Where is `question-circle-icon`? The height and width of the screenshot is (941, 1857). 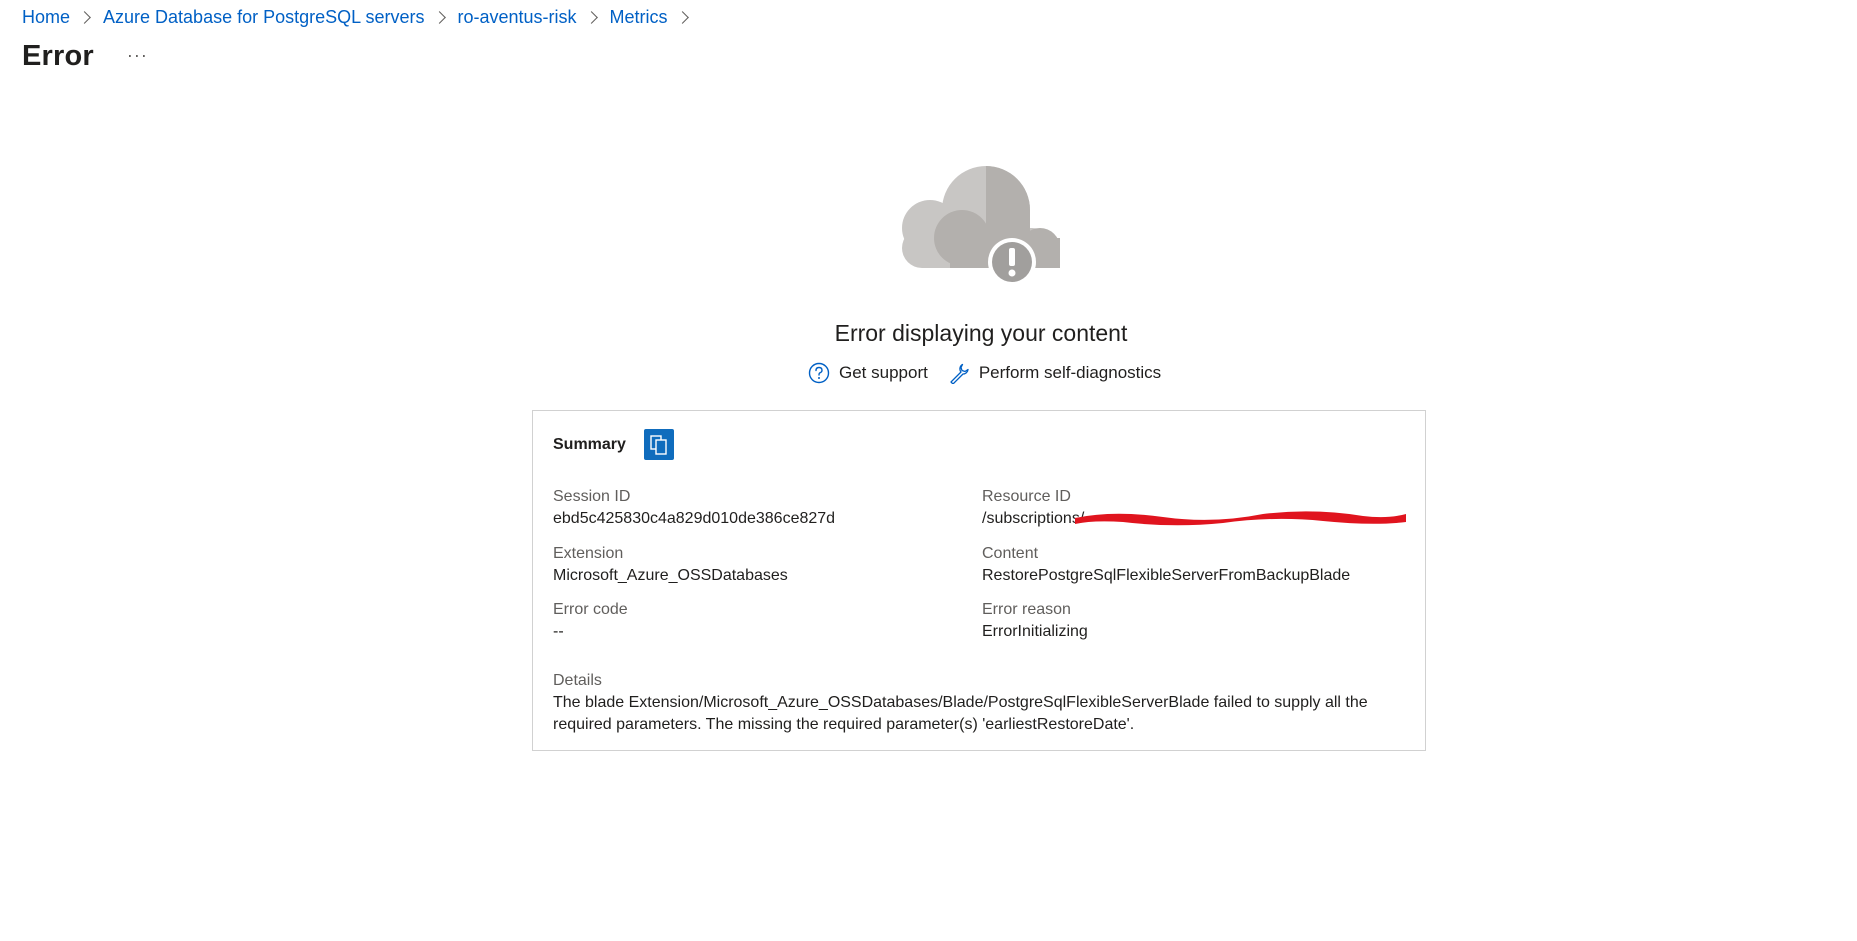 question-circle-icon is located at coordinates (819, 373).